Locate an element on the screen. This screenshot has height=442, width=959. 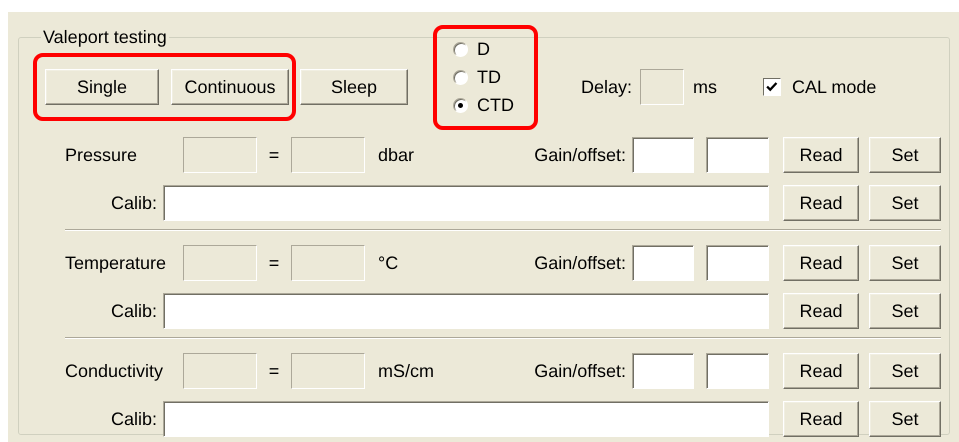
radio-label: D is located at coordinates (483, 49).